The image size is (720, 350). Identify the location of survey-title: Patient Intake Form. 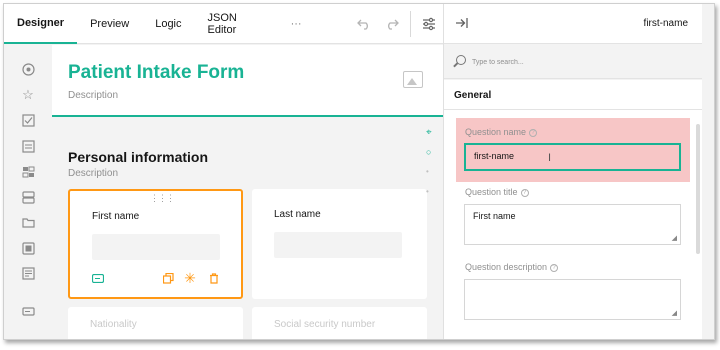
(156, 73).